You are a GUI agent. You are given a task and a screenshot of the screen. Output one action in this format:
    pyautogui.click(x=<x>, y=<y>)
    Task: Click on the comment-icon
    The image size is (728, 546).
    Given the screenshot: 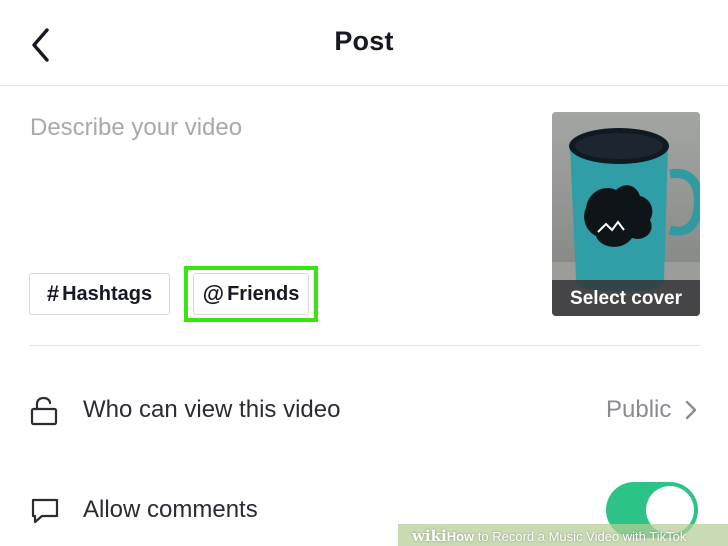 What is the action you would take?
    pyautogui.click(x=45, y=511)
    